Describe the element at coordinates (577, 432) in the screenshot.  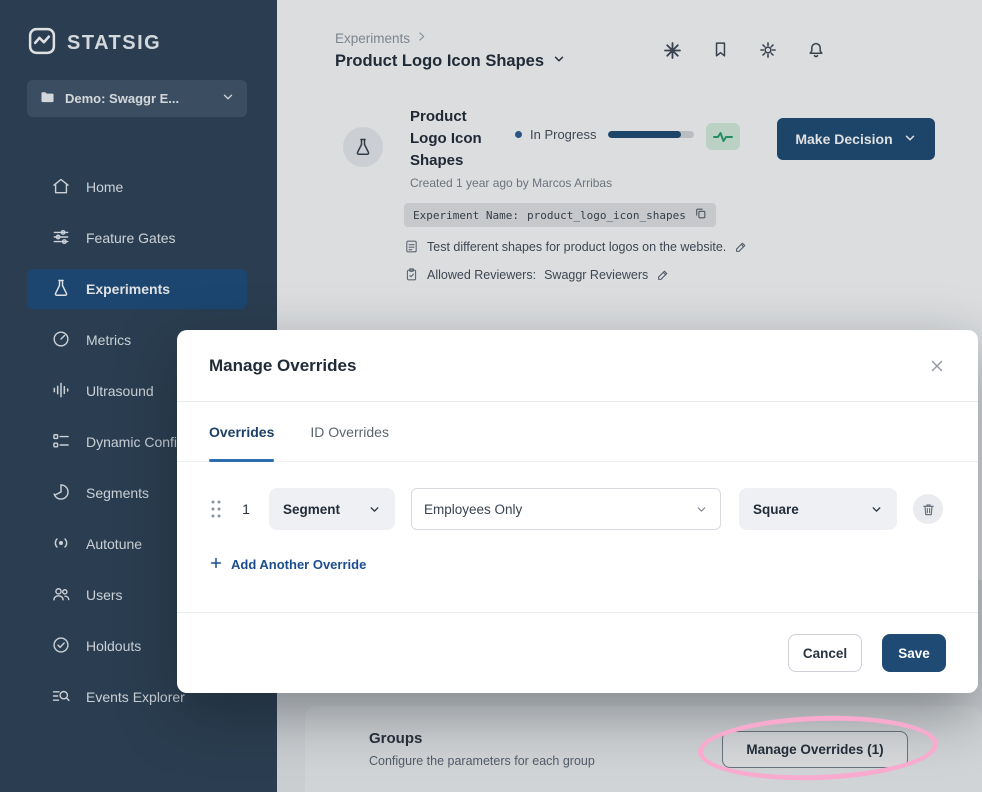
I see `modal-tabs: Overrides ID Overrides` at that location.